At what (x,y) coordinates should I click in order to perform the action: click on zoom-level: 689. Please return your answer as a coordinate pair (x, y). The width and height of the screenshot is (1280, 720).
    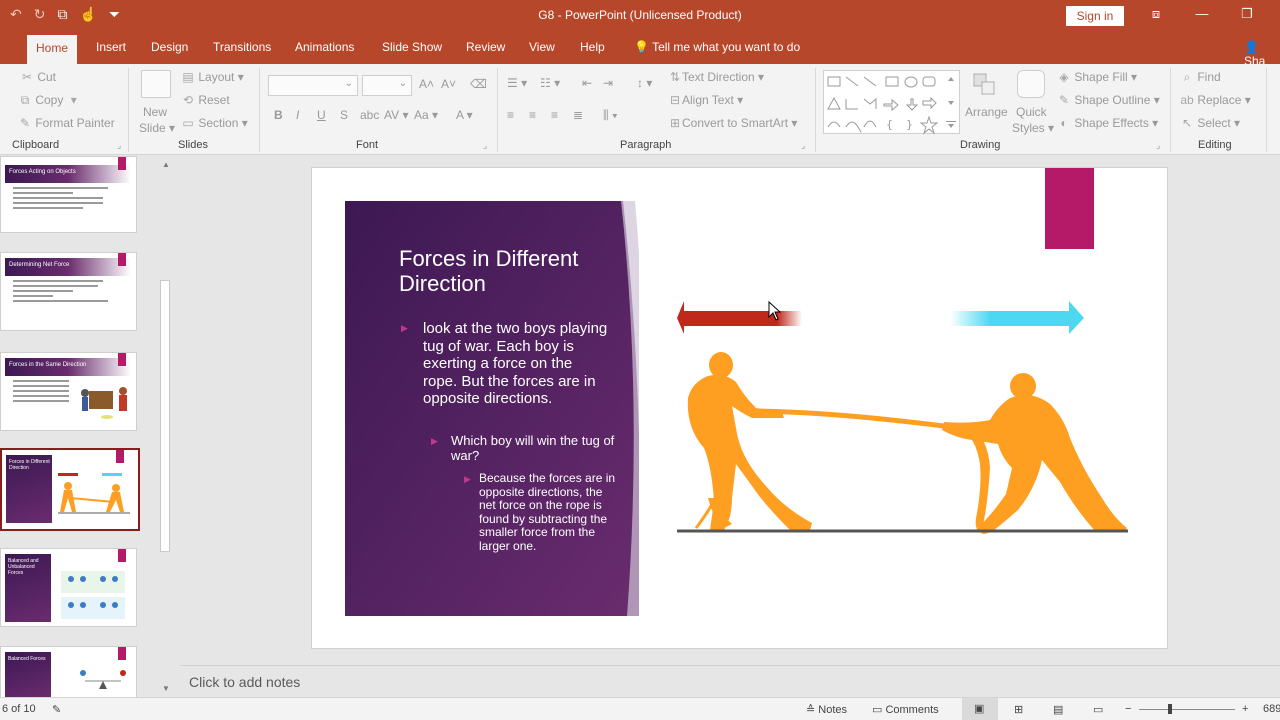
    Looking at the image, I should click on (1271, 709).